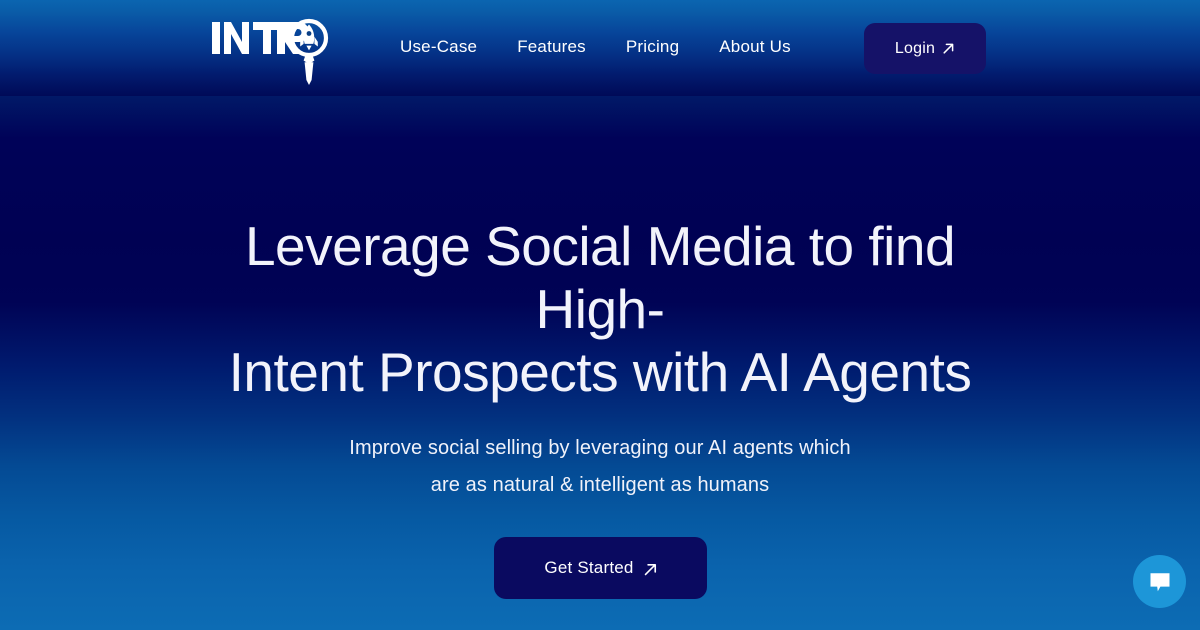  Describe the element at coordinates (270, 51) in the screenshot. I see `rocket-in-circle-with-tie-icon` at that location.